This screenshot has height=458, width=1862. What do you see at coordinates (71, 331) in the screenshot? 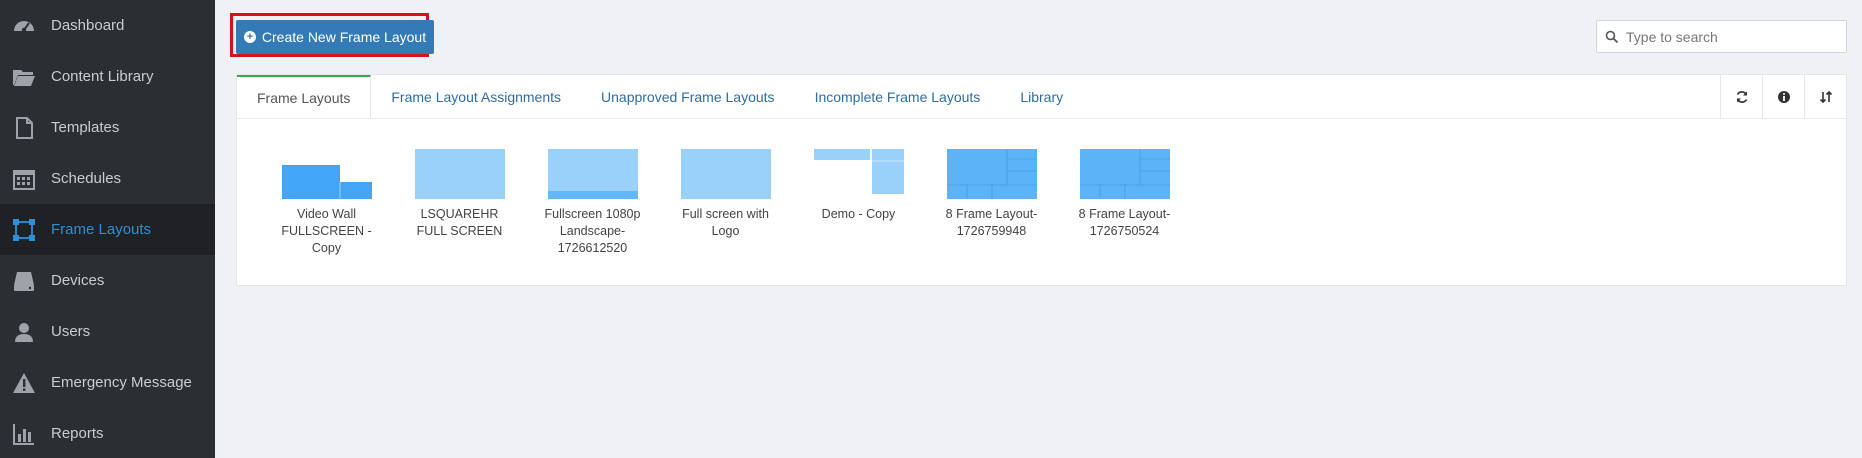
I see `sidebar-item-label: Users` at bounding box center [71, 331].